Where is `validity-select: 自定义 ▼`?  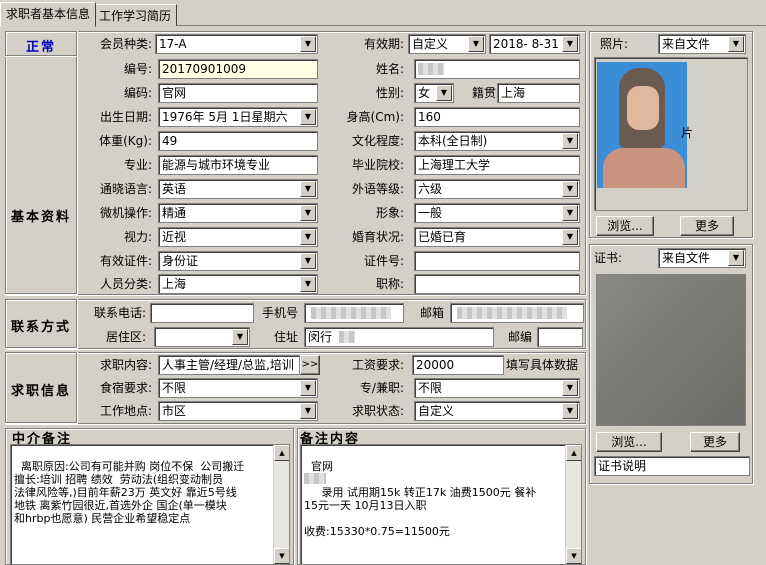 validity-select: 自定义 ▼ is located at coordinates (447, 44).